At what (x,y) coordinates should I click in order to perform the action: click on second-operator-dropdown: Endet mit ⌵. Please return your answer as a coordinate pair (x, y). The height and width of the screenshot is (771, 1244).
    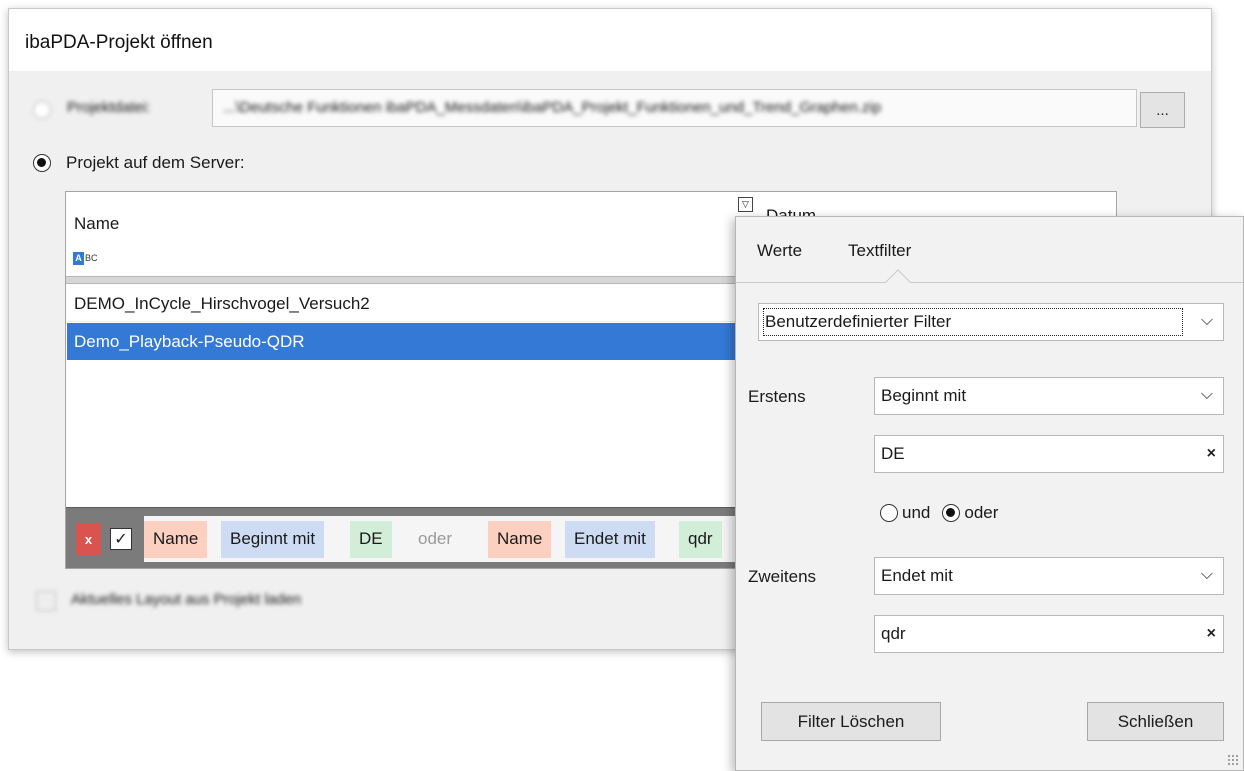
    Looking at the image, I should click on (1049, 576).